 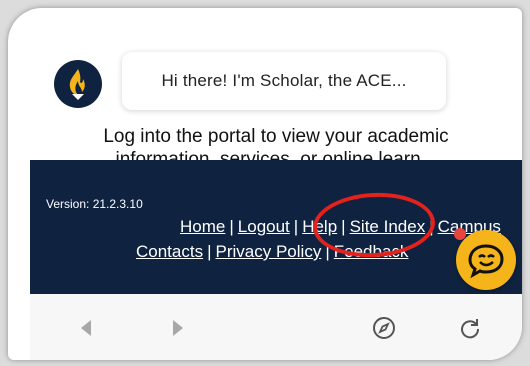 I want to click on back-button, so click(x=86, y=328).